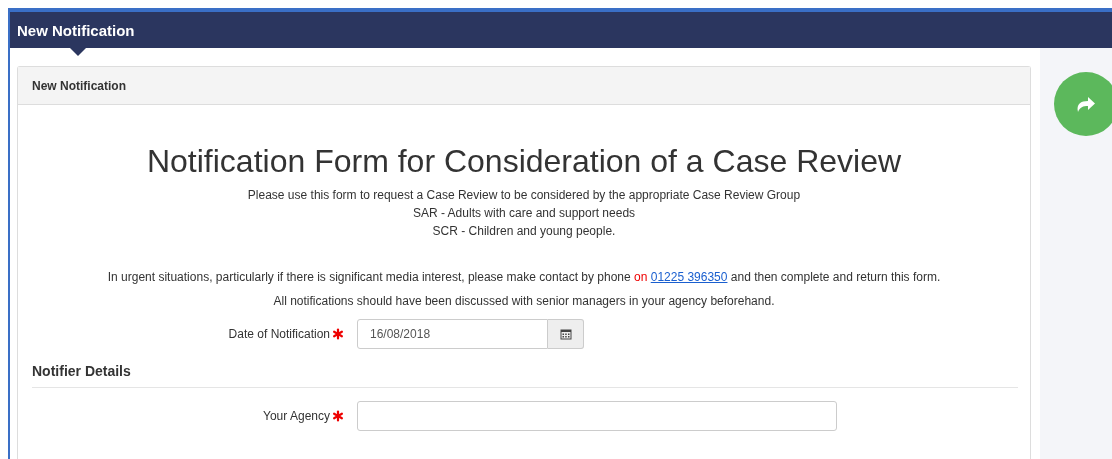 The image size is (1112, 459). I want to click on phone-link: 01225 396350, so click(689, 277).